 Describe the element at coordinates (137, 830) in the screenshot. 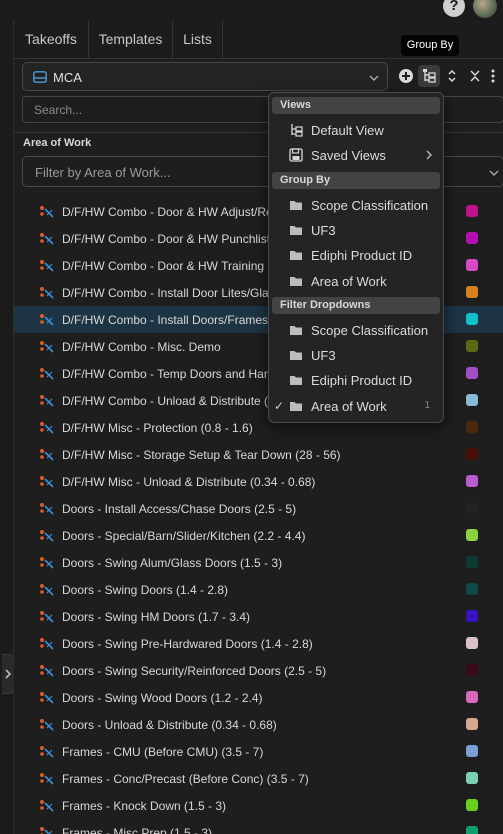

I see `list-item-label: Frames - Misc Prep (1.5 - 3)` at that location.